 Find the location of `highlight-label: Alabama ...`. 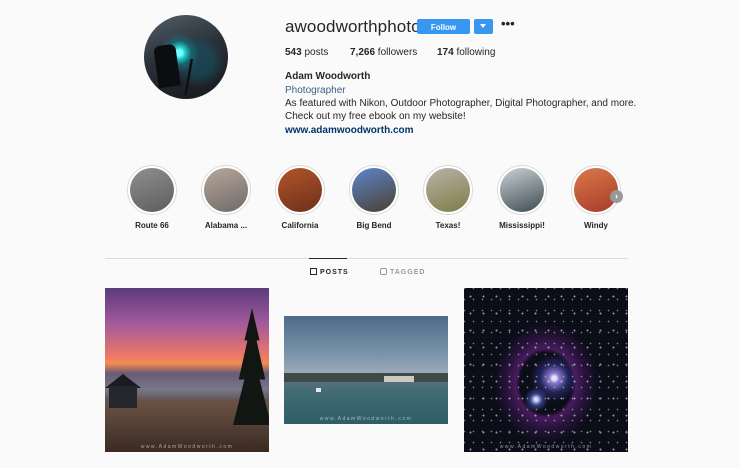

highlight-label: Alabama ... is located at coordinates (226, 225).